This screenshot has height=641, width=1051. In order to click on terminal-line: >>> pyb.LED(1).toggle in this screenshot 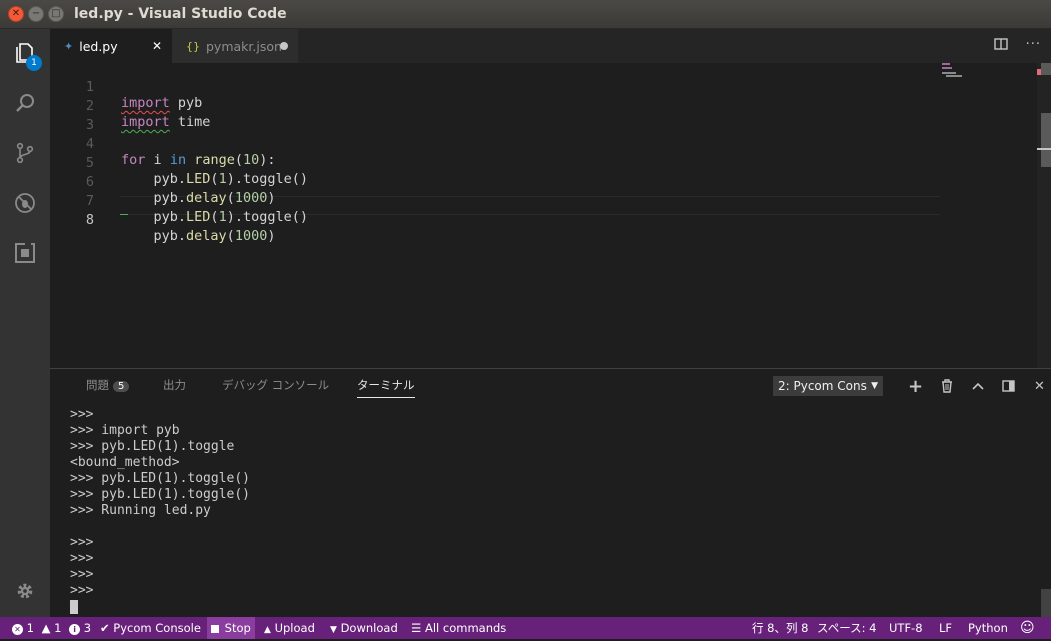, I will do `click(152, 446)`.